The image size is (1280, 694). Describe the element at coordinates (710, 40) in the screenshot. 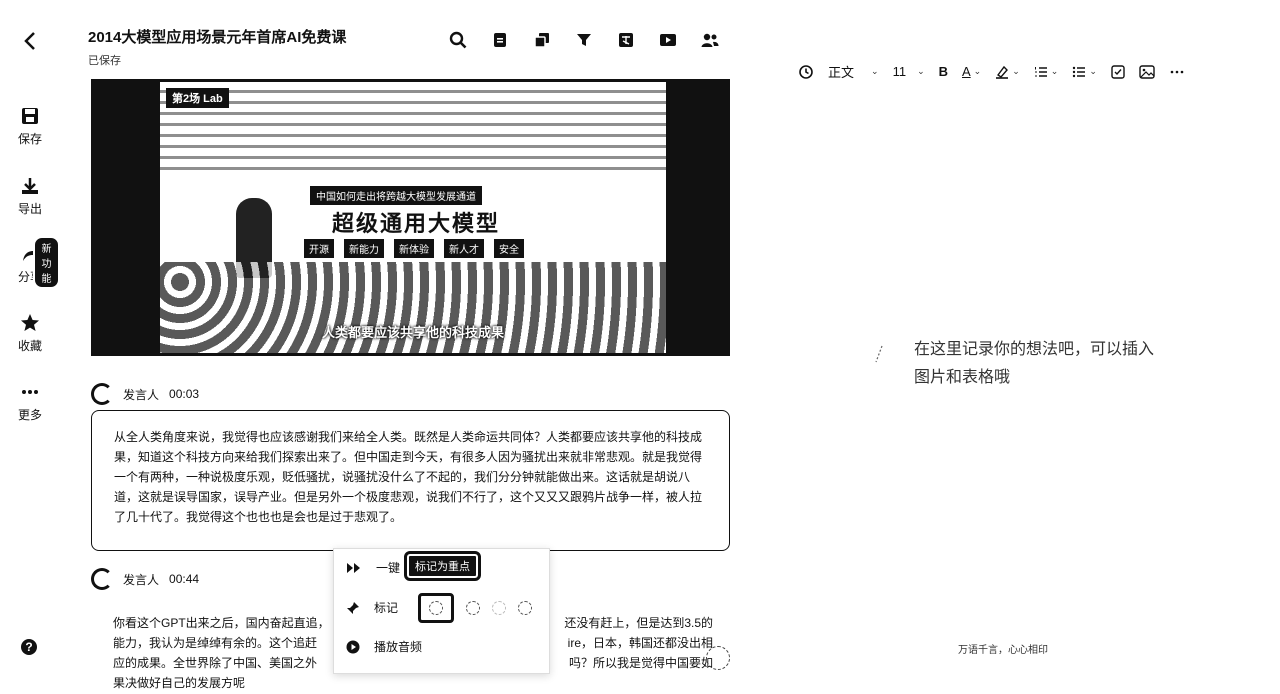

I see `speakers-button` at that location.